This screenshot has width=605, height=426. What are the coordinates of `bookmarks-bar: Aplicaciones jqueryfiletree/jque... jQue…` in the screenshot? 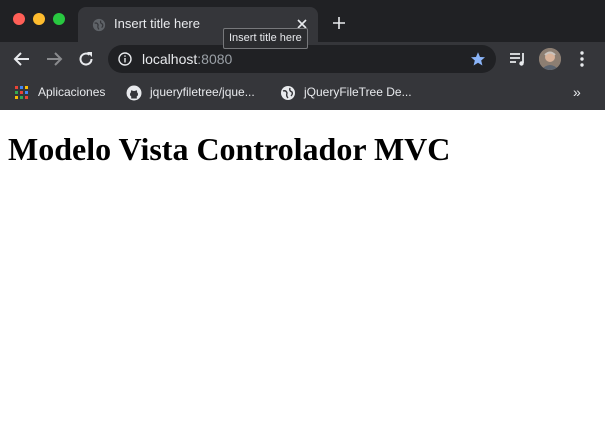 It's located at (302, 93).